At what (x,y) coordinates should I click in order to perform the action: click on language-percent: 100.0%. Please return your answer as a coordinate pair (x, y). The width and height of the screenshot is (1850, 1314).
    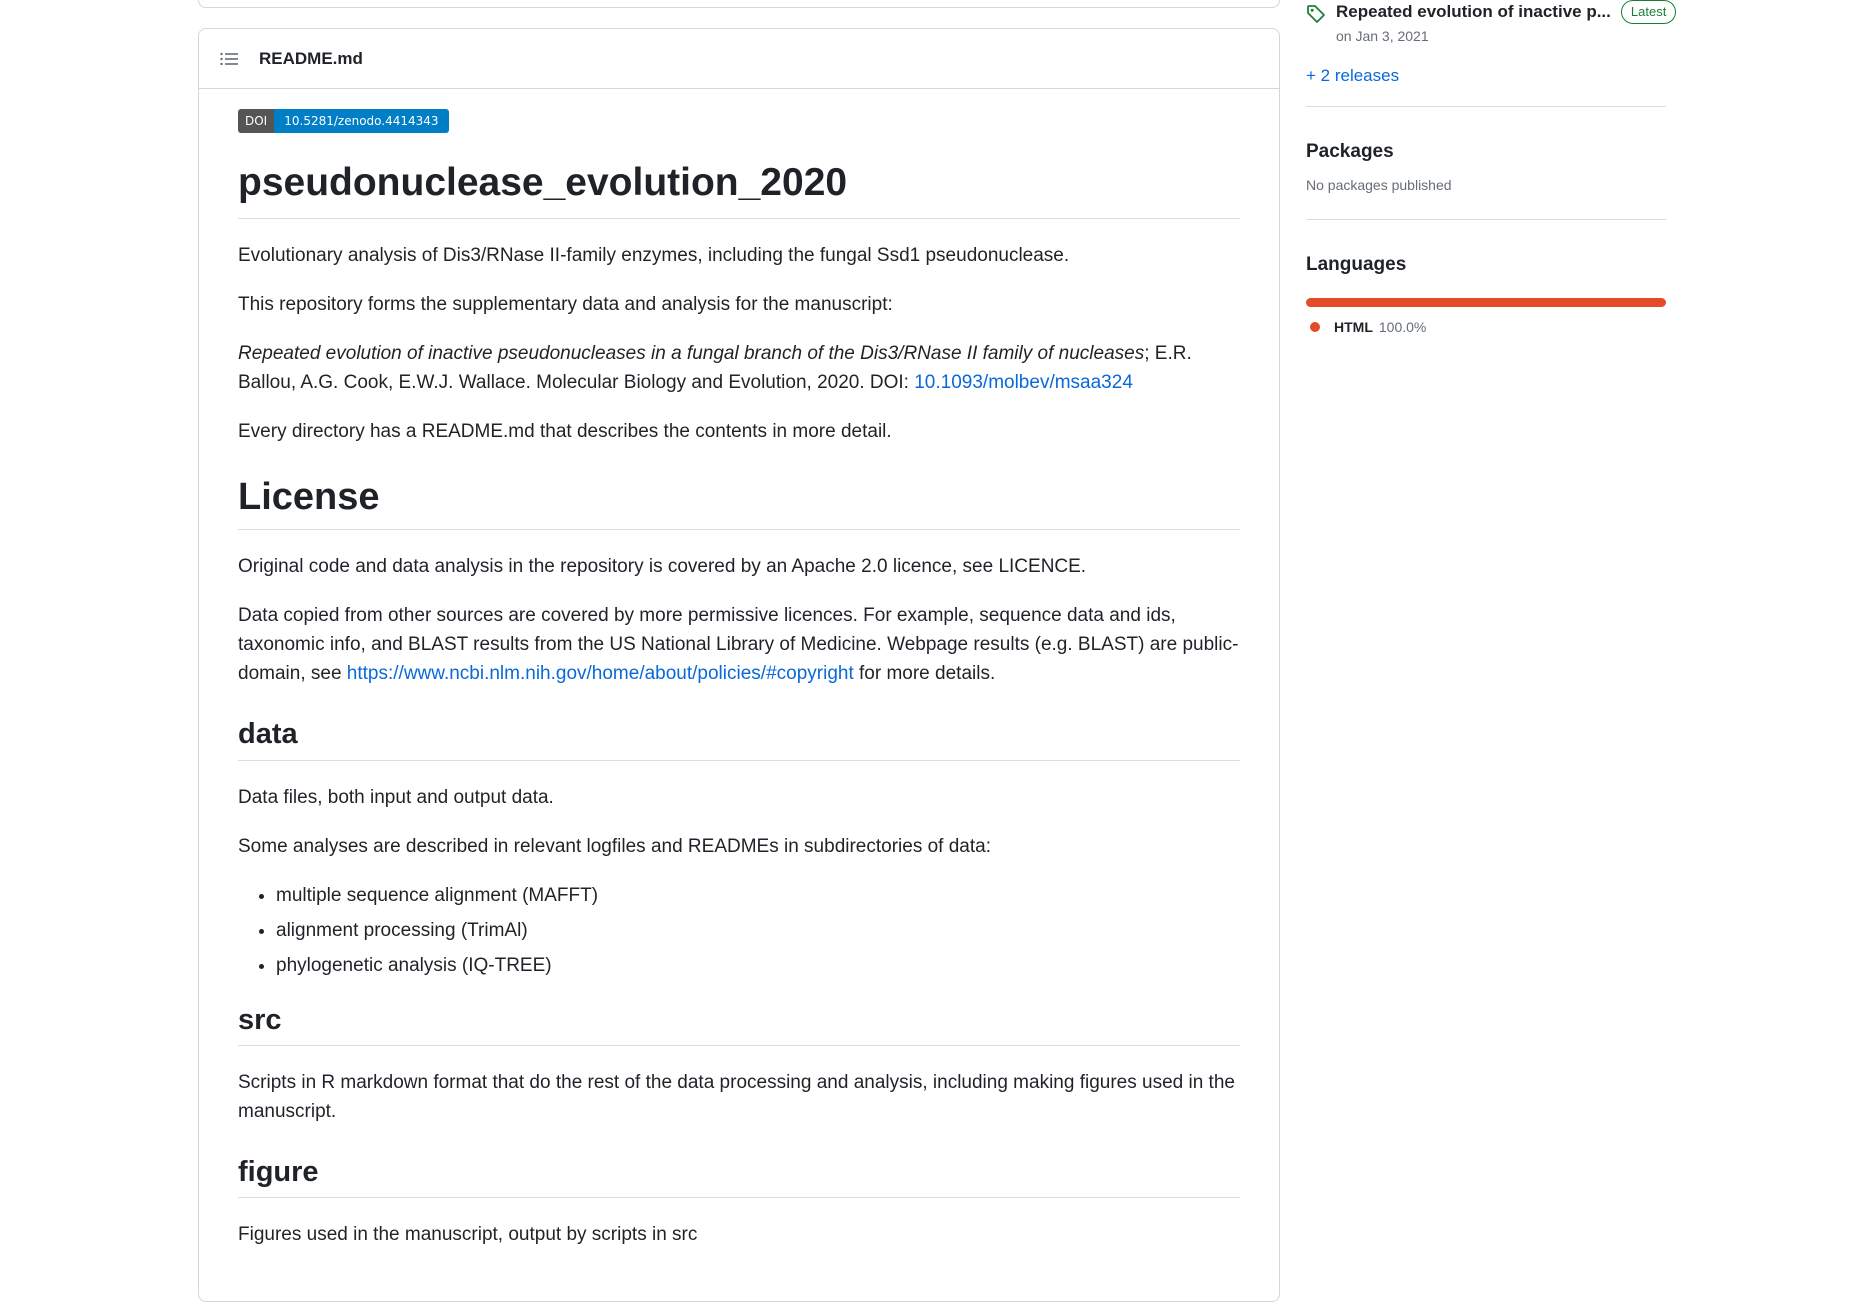
    Looking at the image, I should click on (1402, 327).